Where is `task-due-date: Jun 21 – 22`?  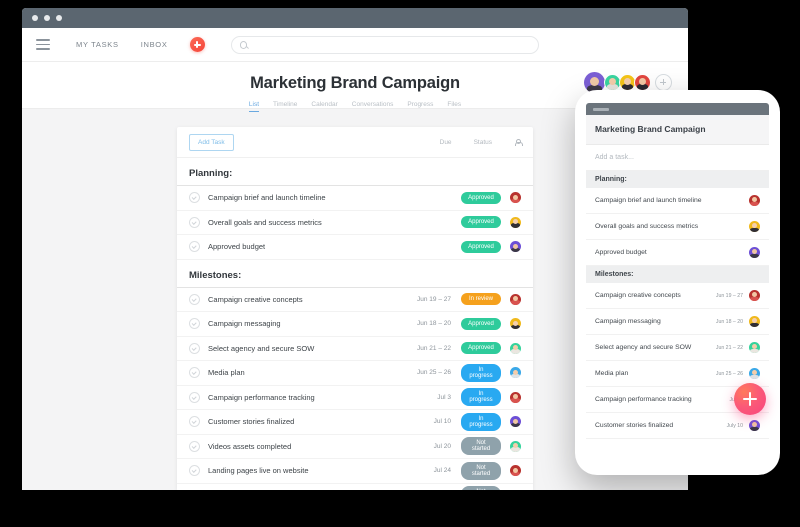
task-due-date: Jun 21 – 22 is located at coordinates (434, 348).